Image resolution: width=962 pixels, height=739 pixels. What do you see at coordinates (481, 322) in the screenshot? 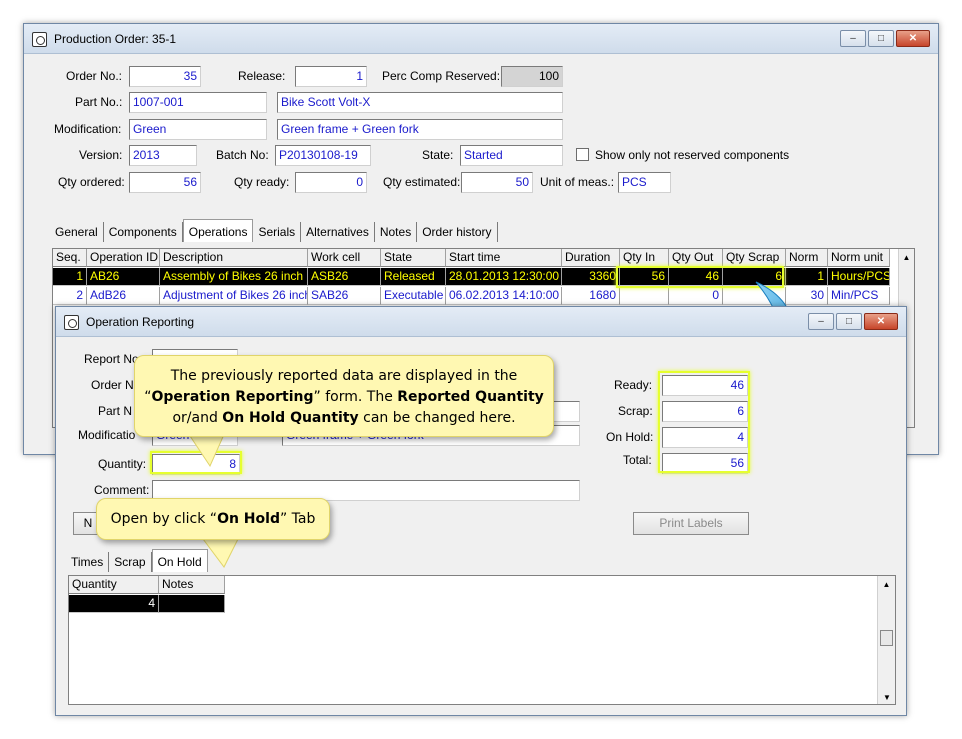
I see `title-bar: Operation Reporting – □ ✕` at bounding box center [481, 322].